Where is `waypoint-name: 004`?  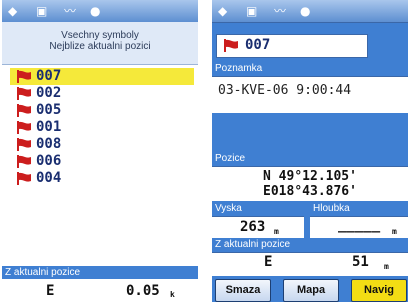 waypoint-name: 004 is located at coordinates (49, 178).